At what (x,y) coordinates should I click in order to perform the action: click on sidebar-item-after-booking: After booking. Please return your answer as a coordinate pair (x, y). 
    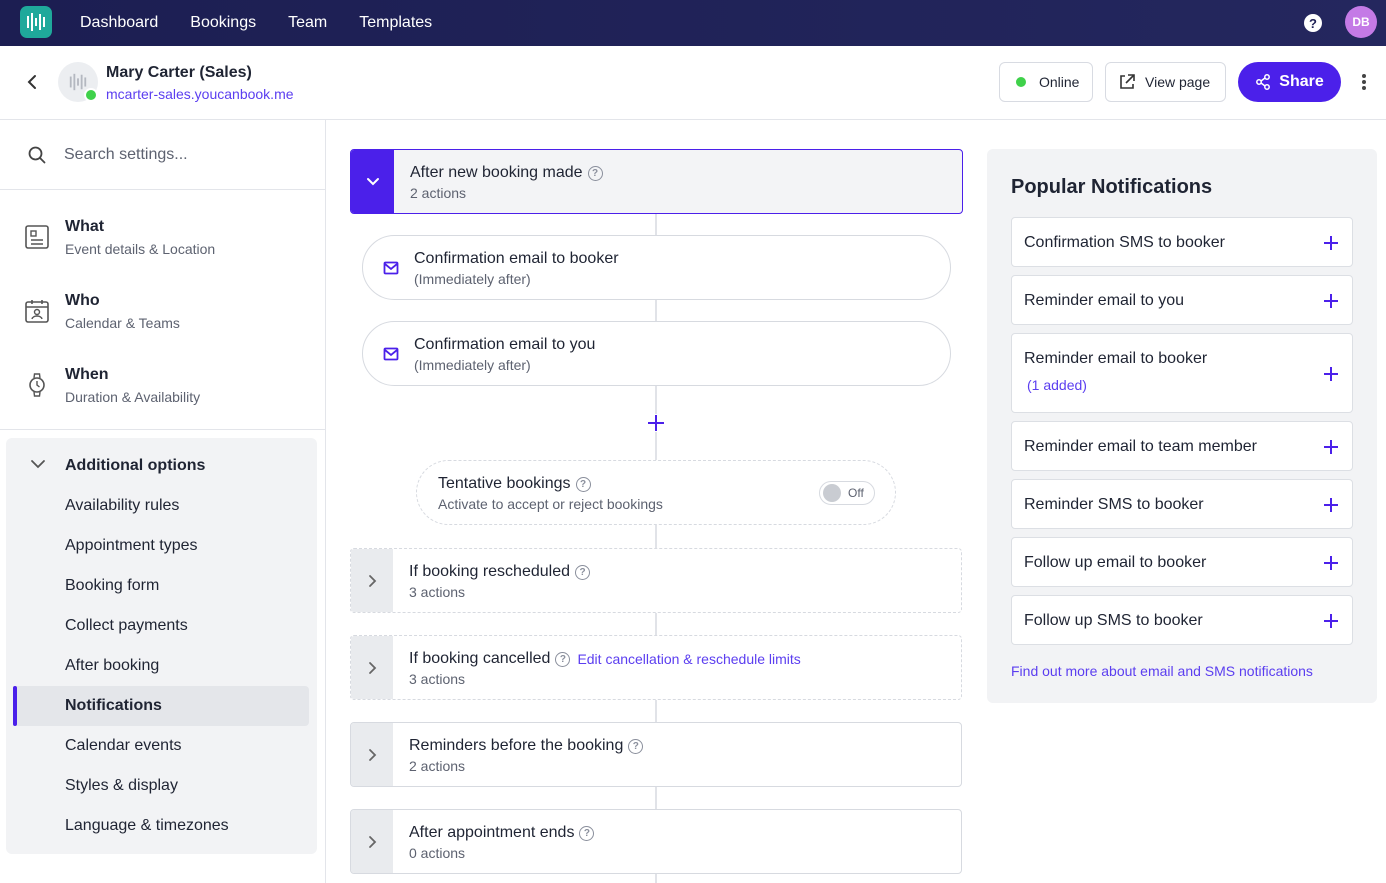
    Looking at the image, I should click on (112, 666).